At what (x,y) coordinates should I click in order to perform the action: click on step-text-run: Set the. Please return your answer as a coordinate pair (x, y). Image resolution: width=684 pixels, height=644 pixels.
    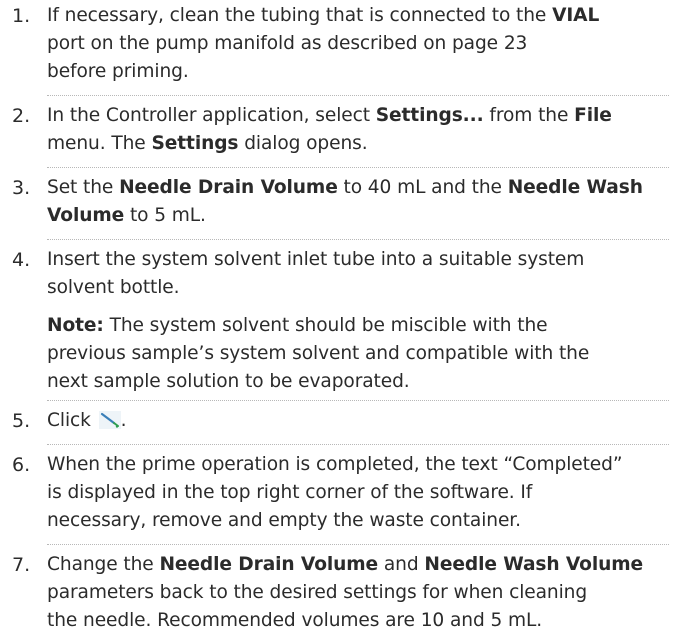
    Looking at the image, I should click on (83, 187).